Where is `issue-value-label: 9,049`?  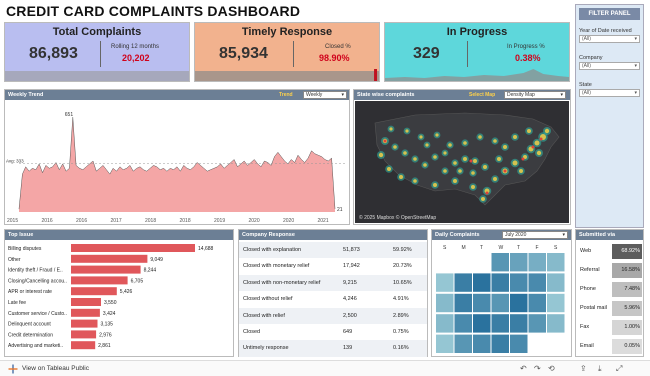
issue-value-label: 9,049 is located at coordinates (156, 260).